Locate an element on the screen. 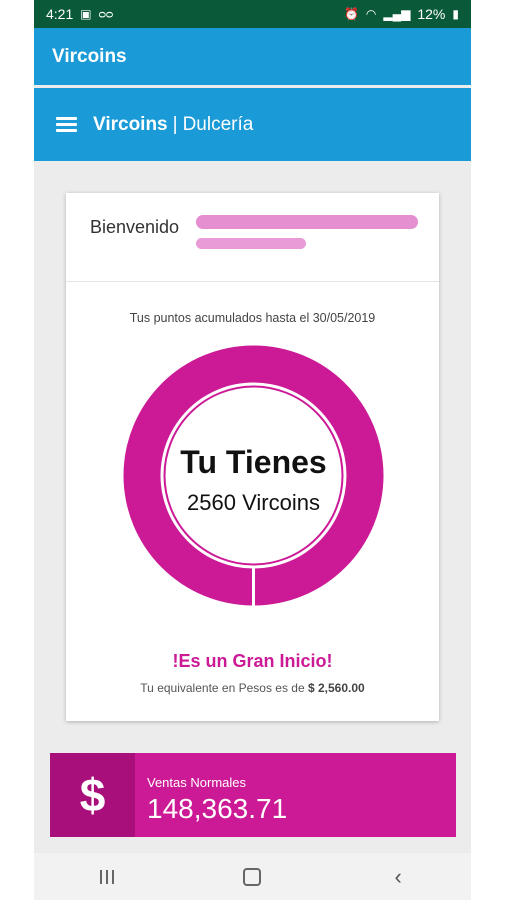 Image resolution: width=506 pixels, height=900 pixels. system-nav-bar: ‹ is located at coordinates (252, 876).